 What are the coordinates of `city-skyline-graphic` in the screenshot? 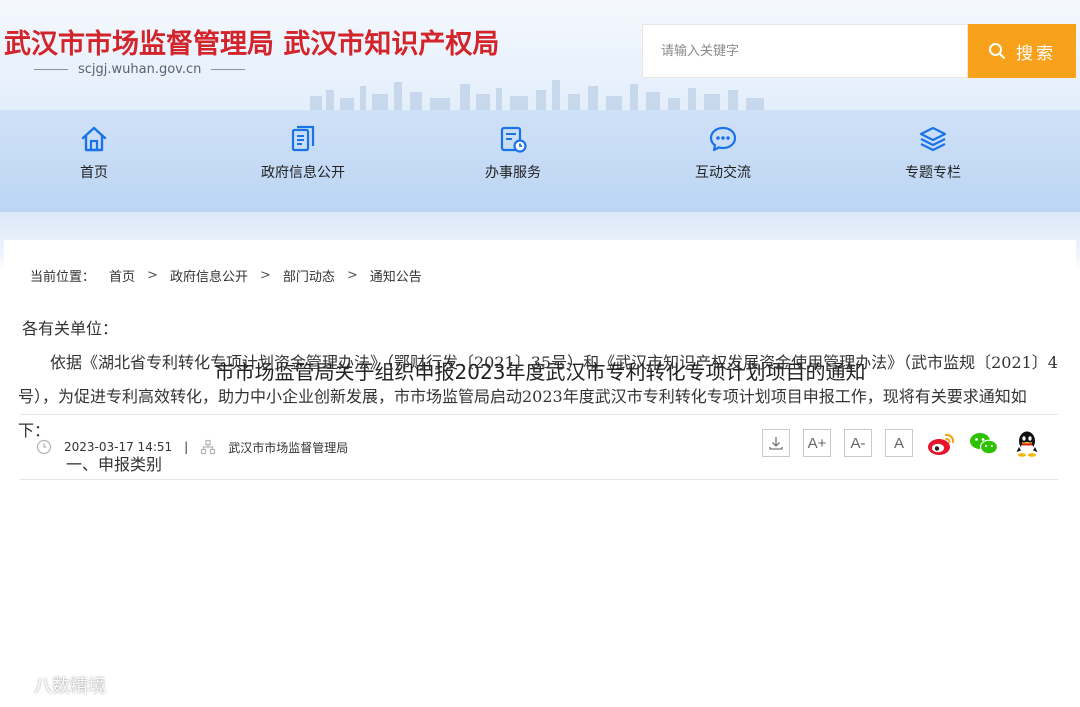 It's located at (537, 95).